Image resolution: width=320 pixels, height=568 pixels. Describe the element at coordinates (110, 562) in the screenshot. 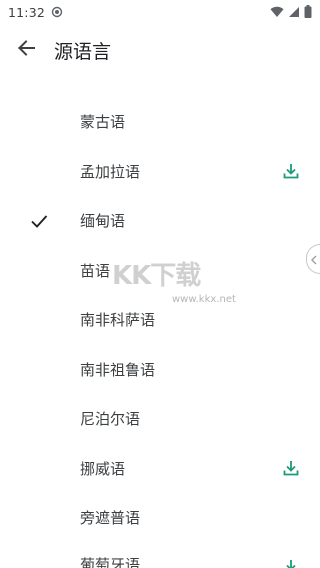

I see `list-item-label: 葡萄牙语` at that location.